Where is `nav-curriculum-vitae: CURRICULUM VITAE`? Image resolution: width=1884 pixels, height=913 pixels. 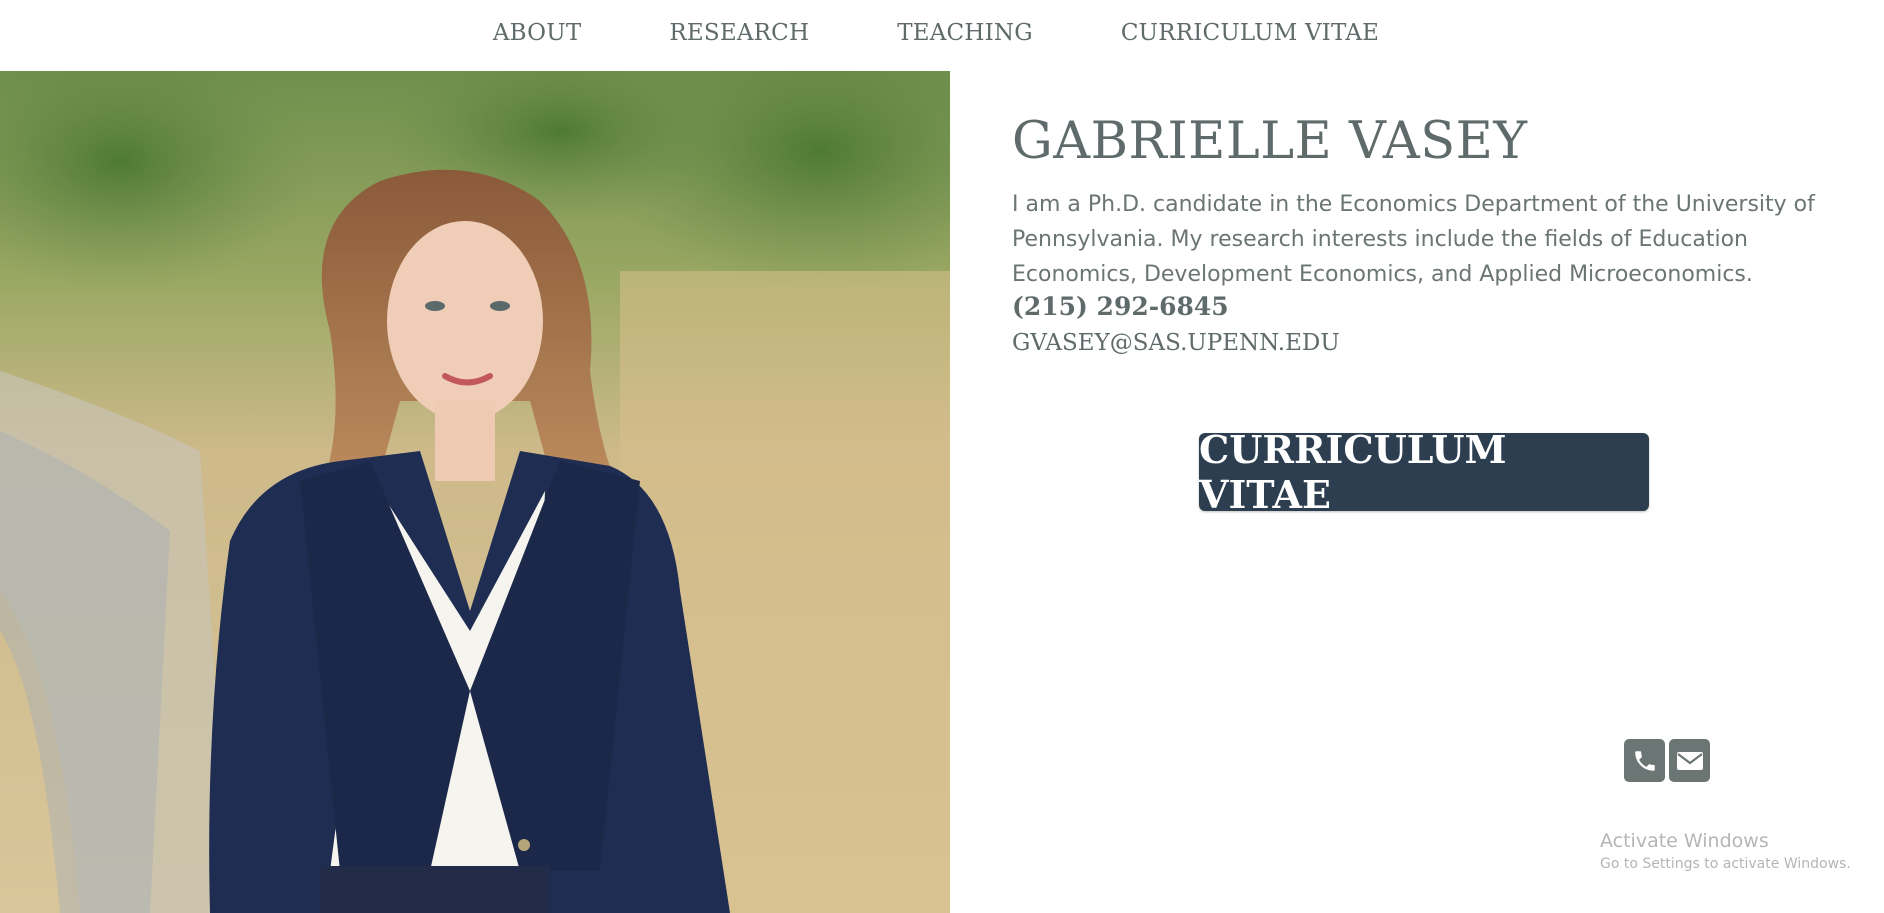 nav-curriculum-vitae: CURRICULUM VITAE is located at coordinates (1250, 33).